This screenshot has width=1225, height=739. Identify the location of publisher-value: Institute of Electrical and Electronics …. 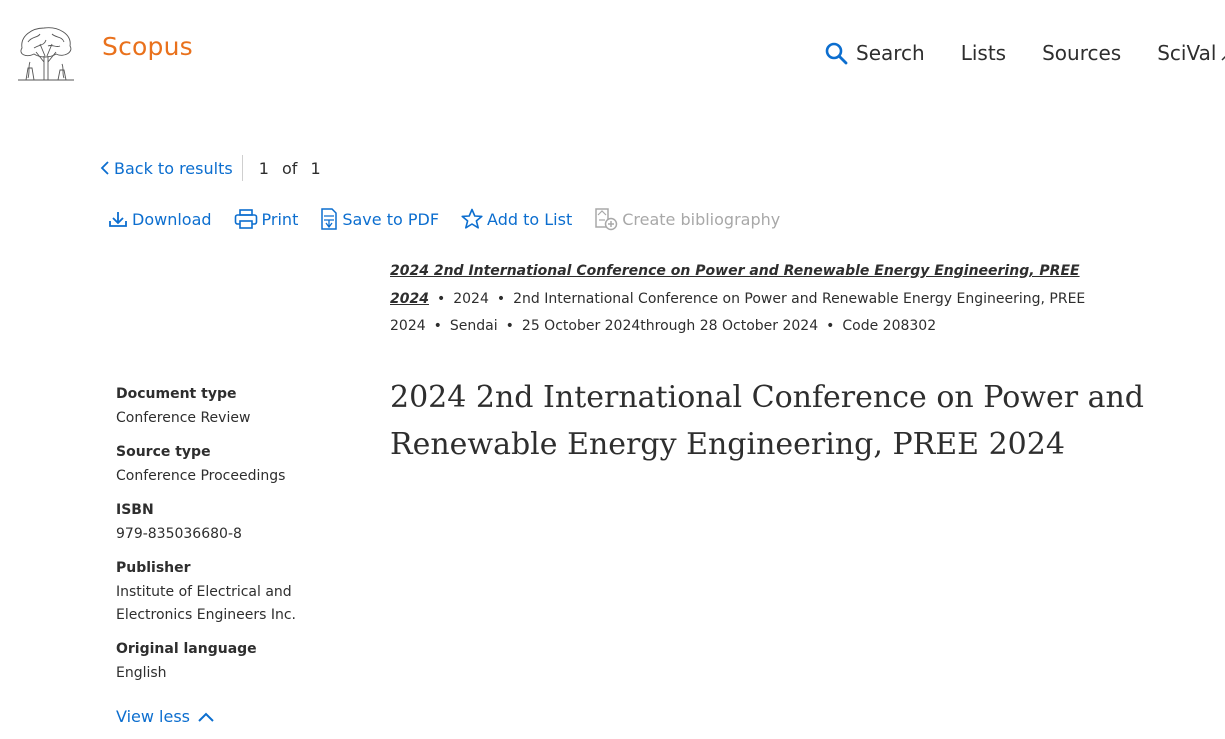
(206, 603).